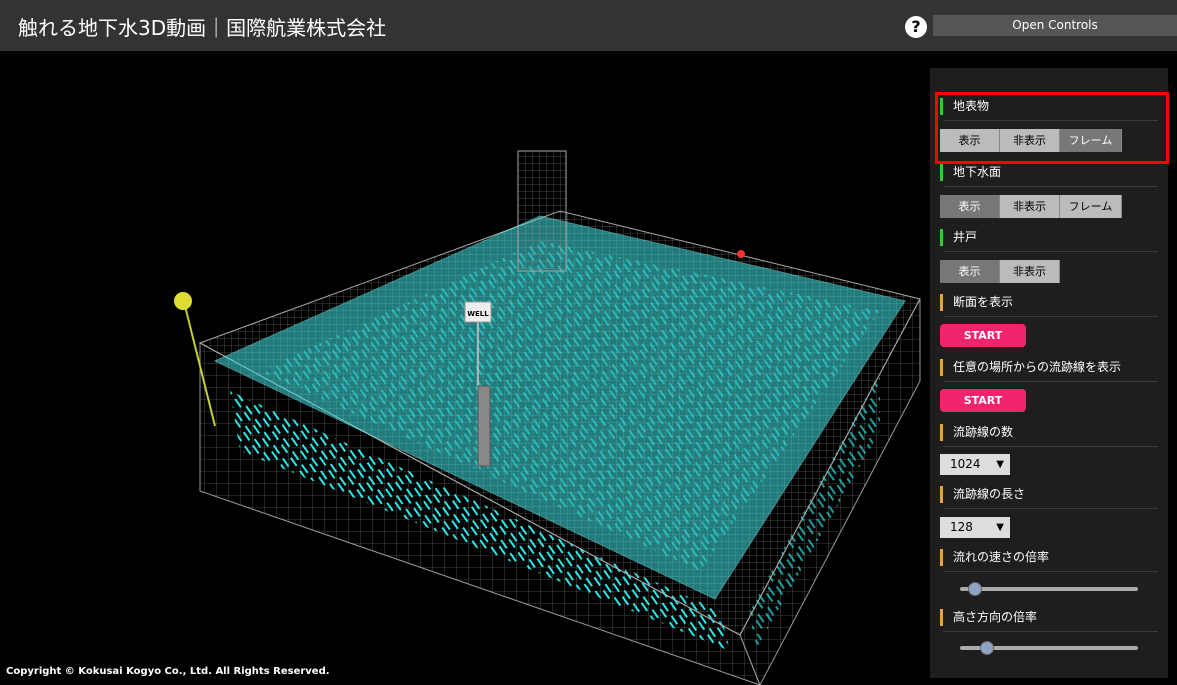 The width and height of the screenshot is (1177, 685). What do you see at coordinates (1091, 206) in the screenshot?
I see `groundwater-frame-button: フレーム` at bounding box center [1091, 206].